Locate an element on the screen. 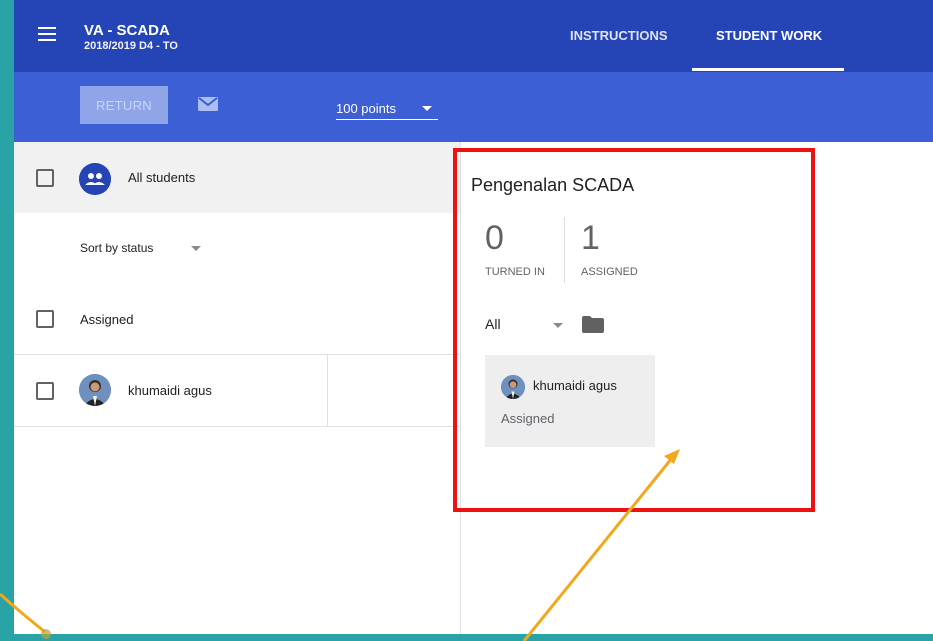 The width and height of the screenshot is (933, 641). course-subtitle: 2018/2019 D4 - TO is located at coordinates (131, 46).